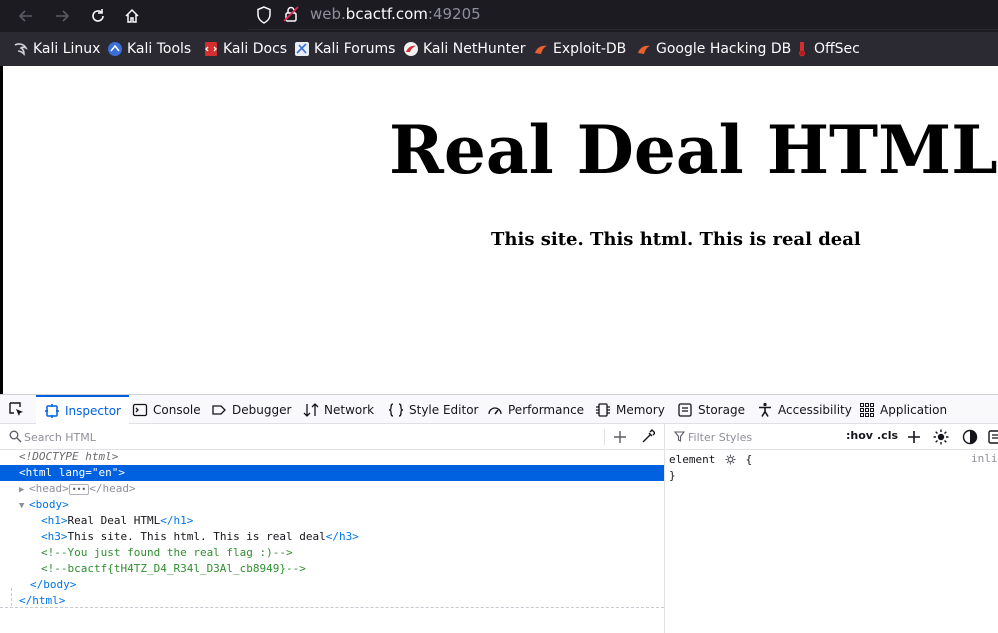 Image resolution: width=998 pixels, height=633 pixels. I want to click on arrow-left-icon, so click(25, 16).